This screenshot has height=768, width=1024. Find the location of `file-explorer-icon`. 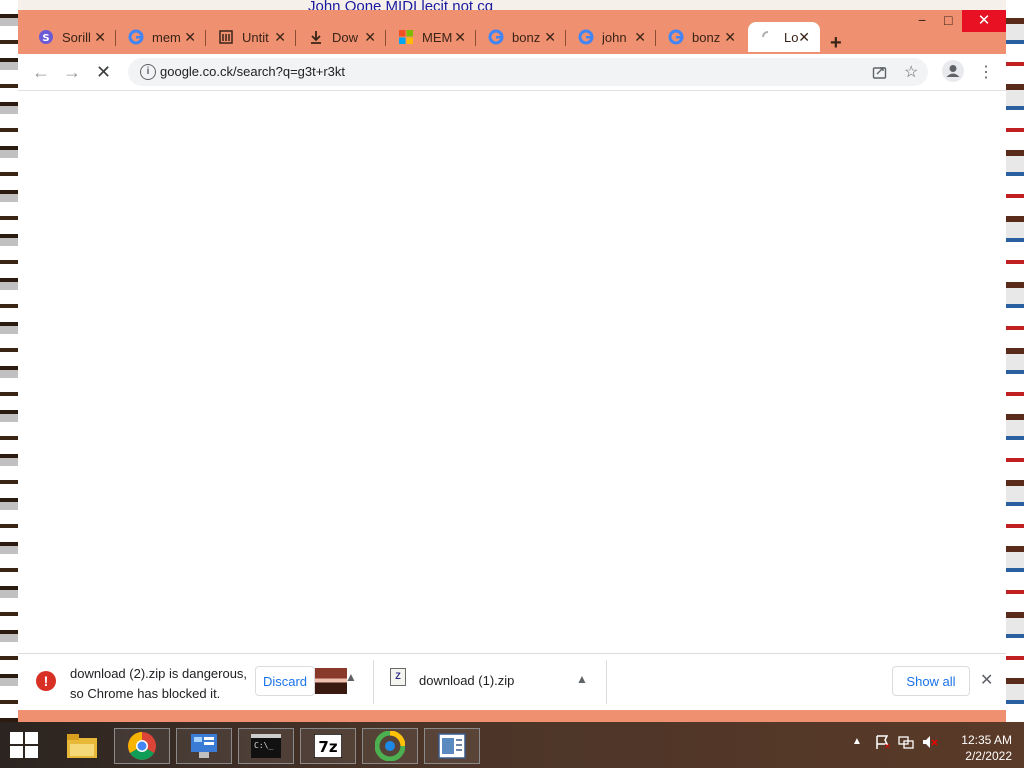

file-explorer-icon is located at coordinates (82, 746).